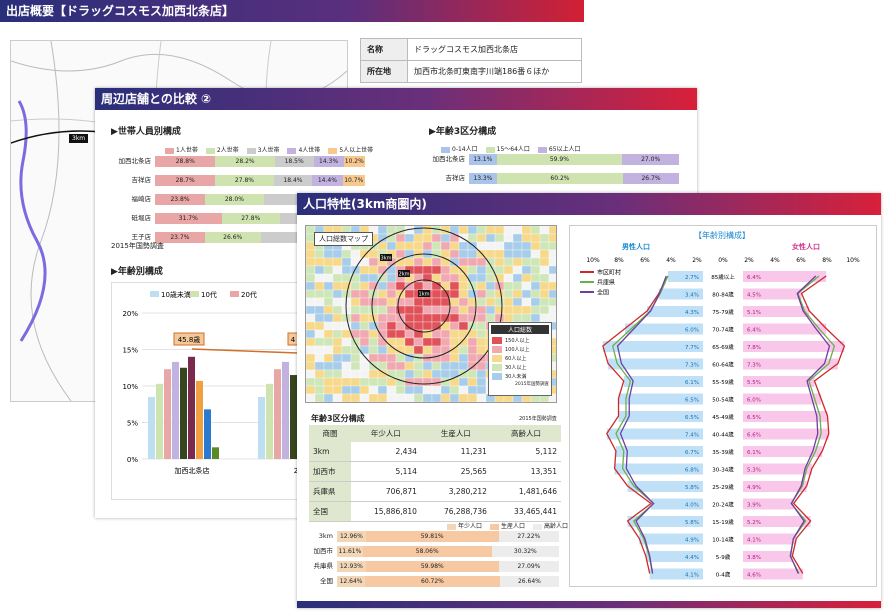 The width and height of the screenshot is (887, 614). I want to click on age-group-label: 50-54歳, so click(723, 400).